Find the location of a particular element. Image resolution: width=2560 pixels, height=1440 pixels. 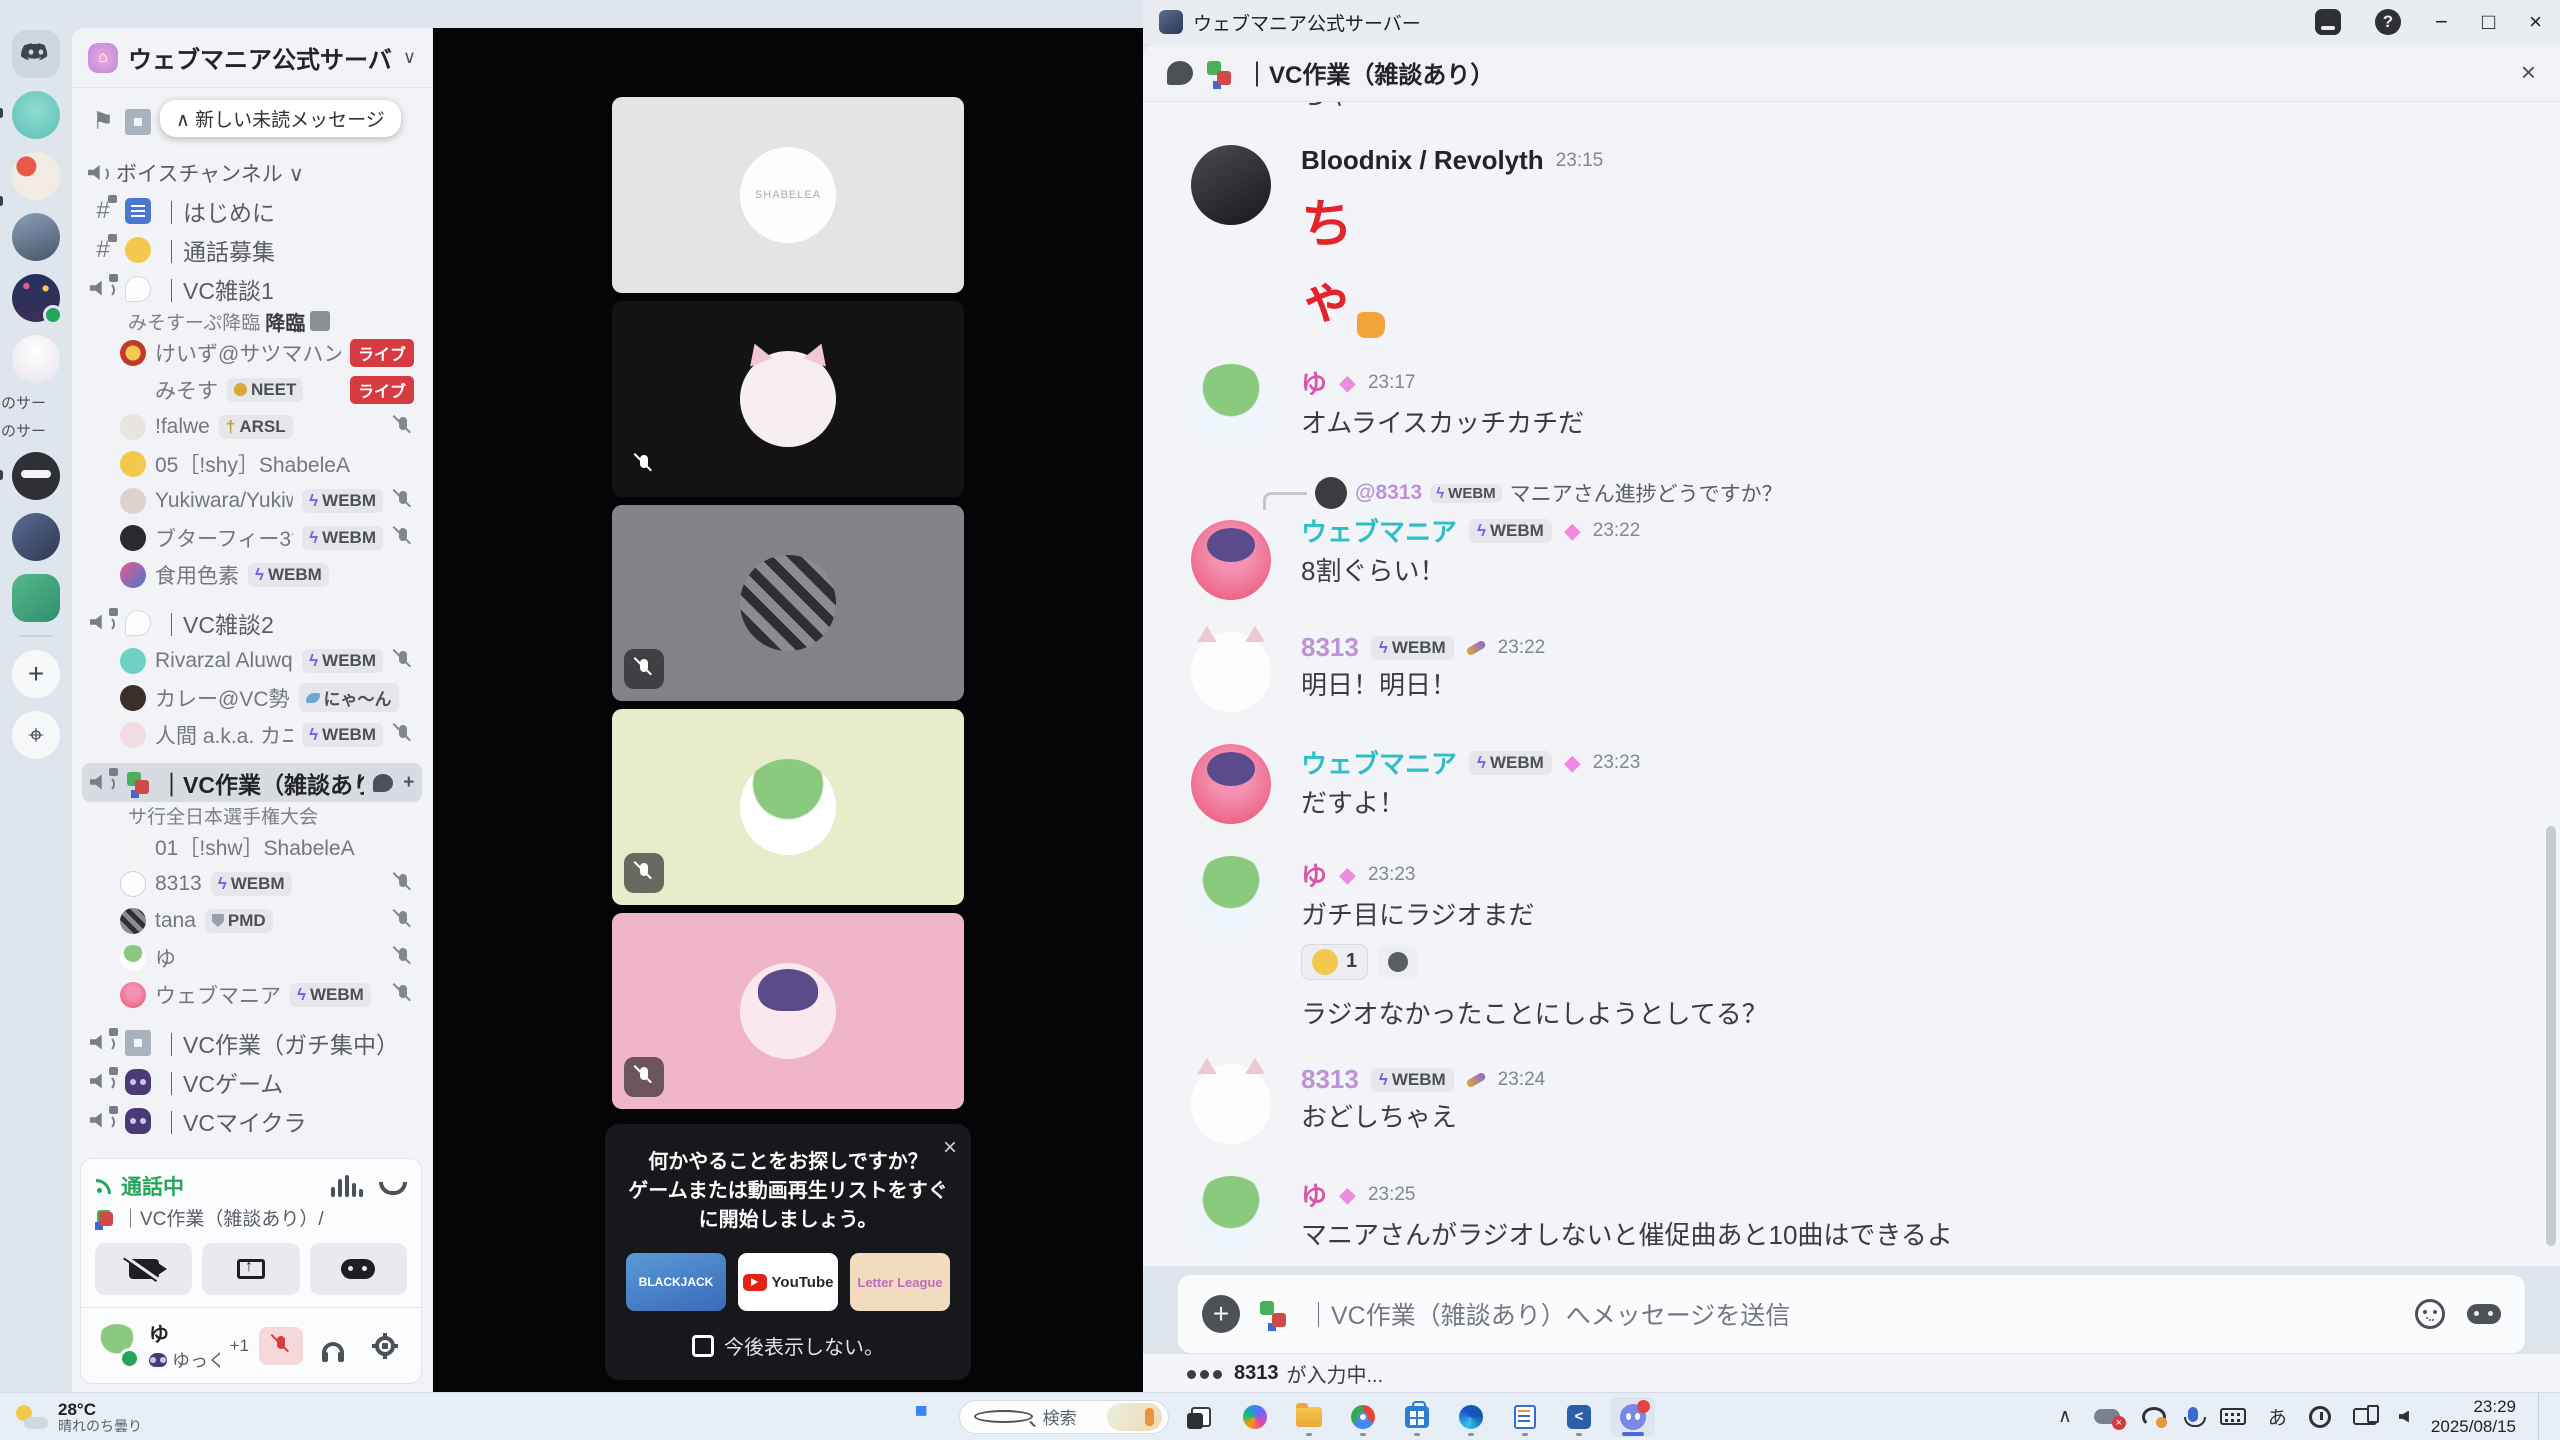

server-icon-pixel-green is located at coordinates (36, 598).